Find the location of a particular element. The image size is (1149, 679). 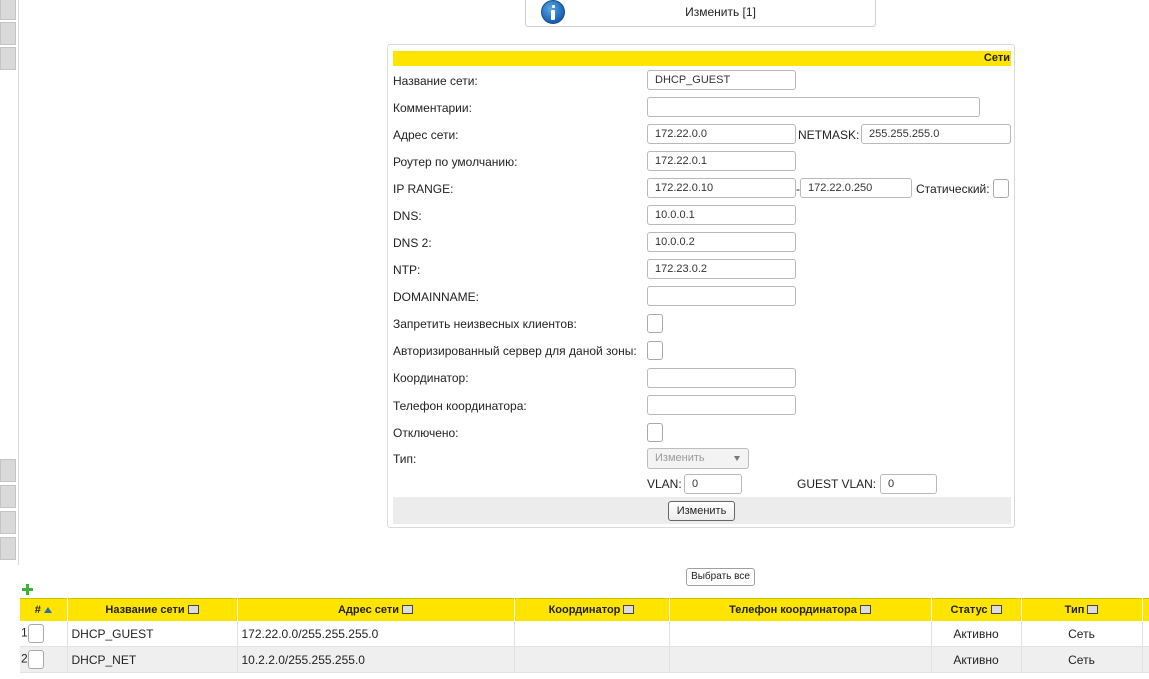

netmask-label: NETMASK: is located at coordinates (829, 135).